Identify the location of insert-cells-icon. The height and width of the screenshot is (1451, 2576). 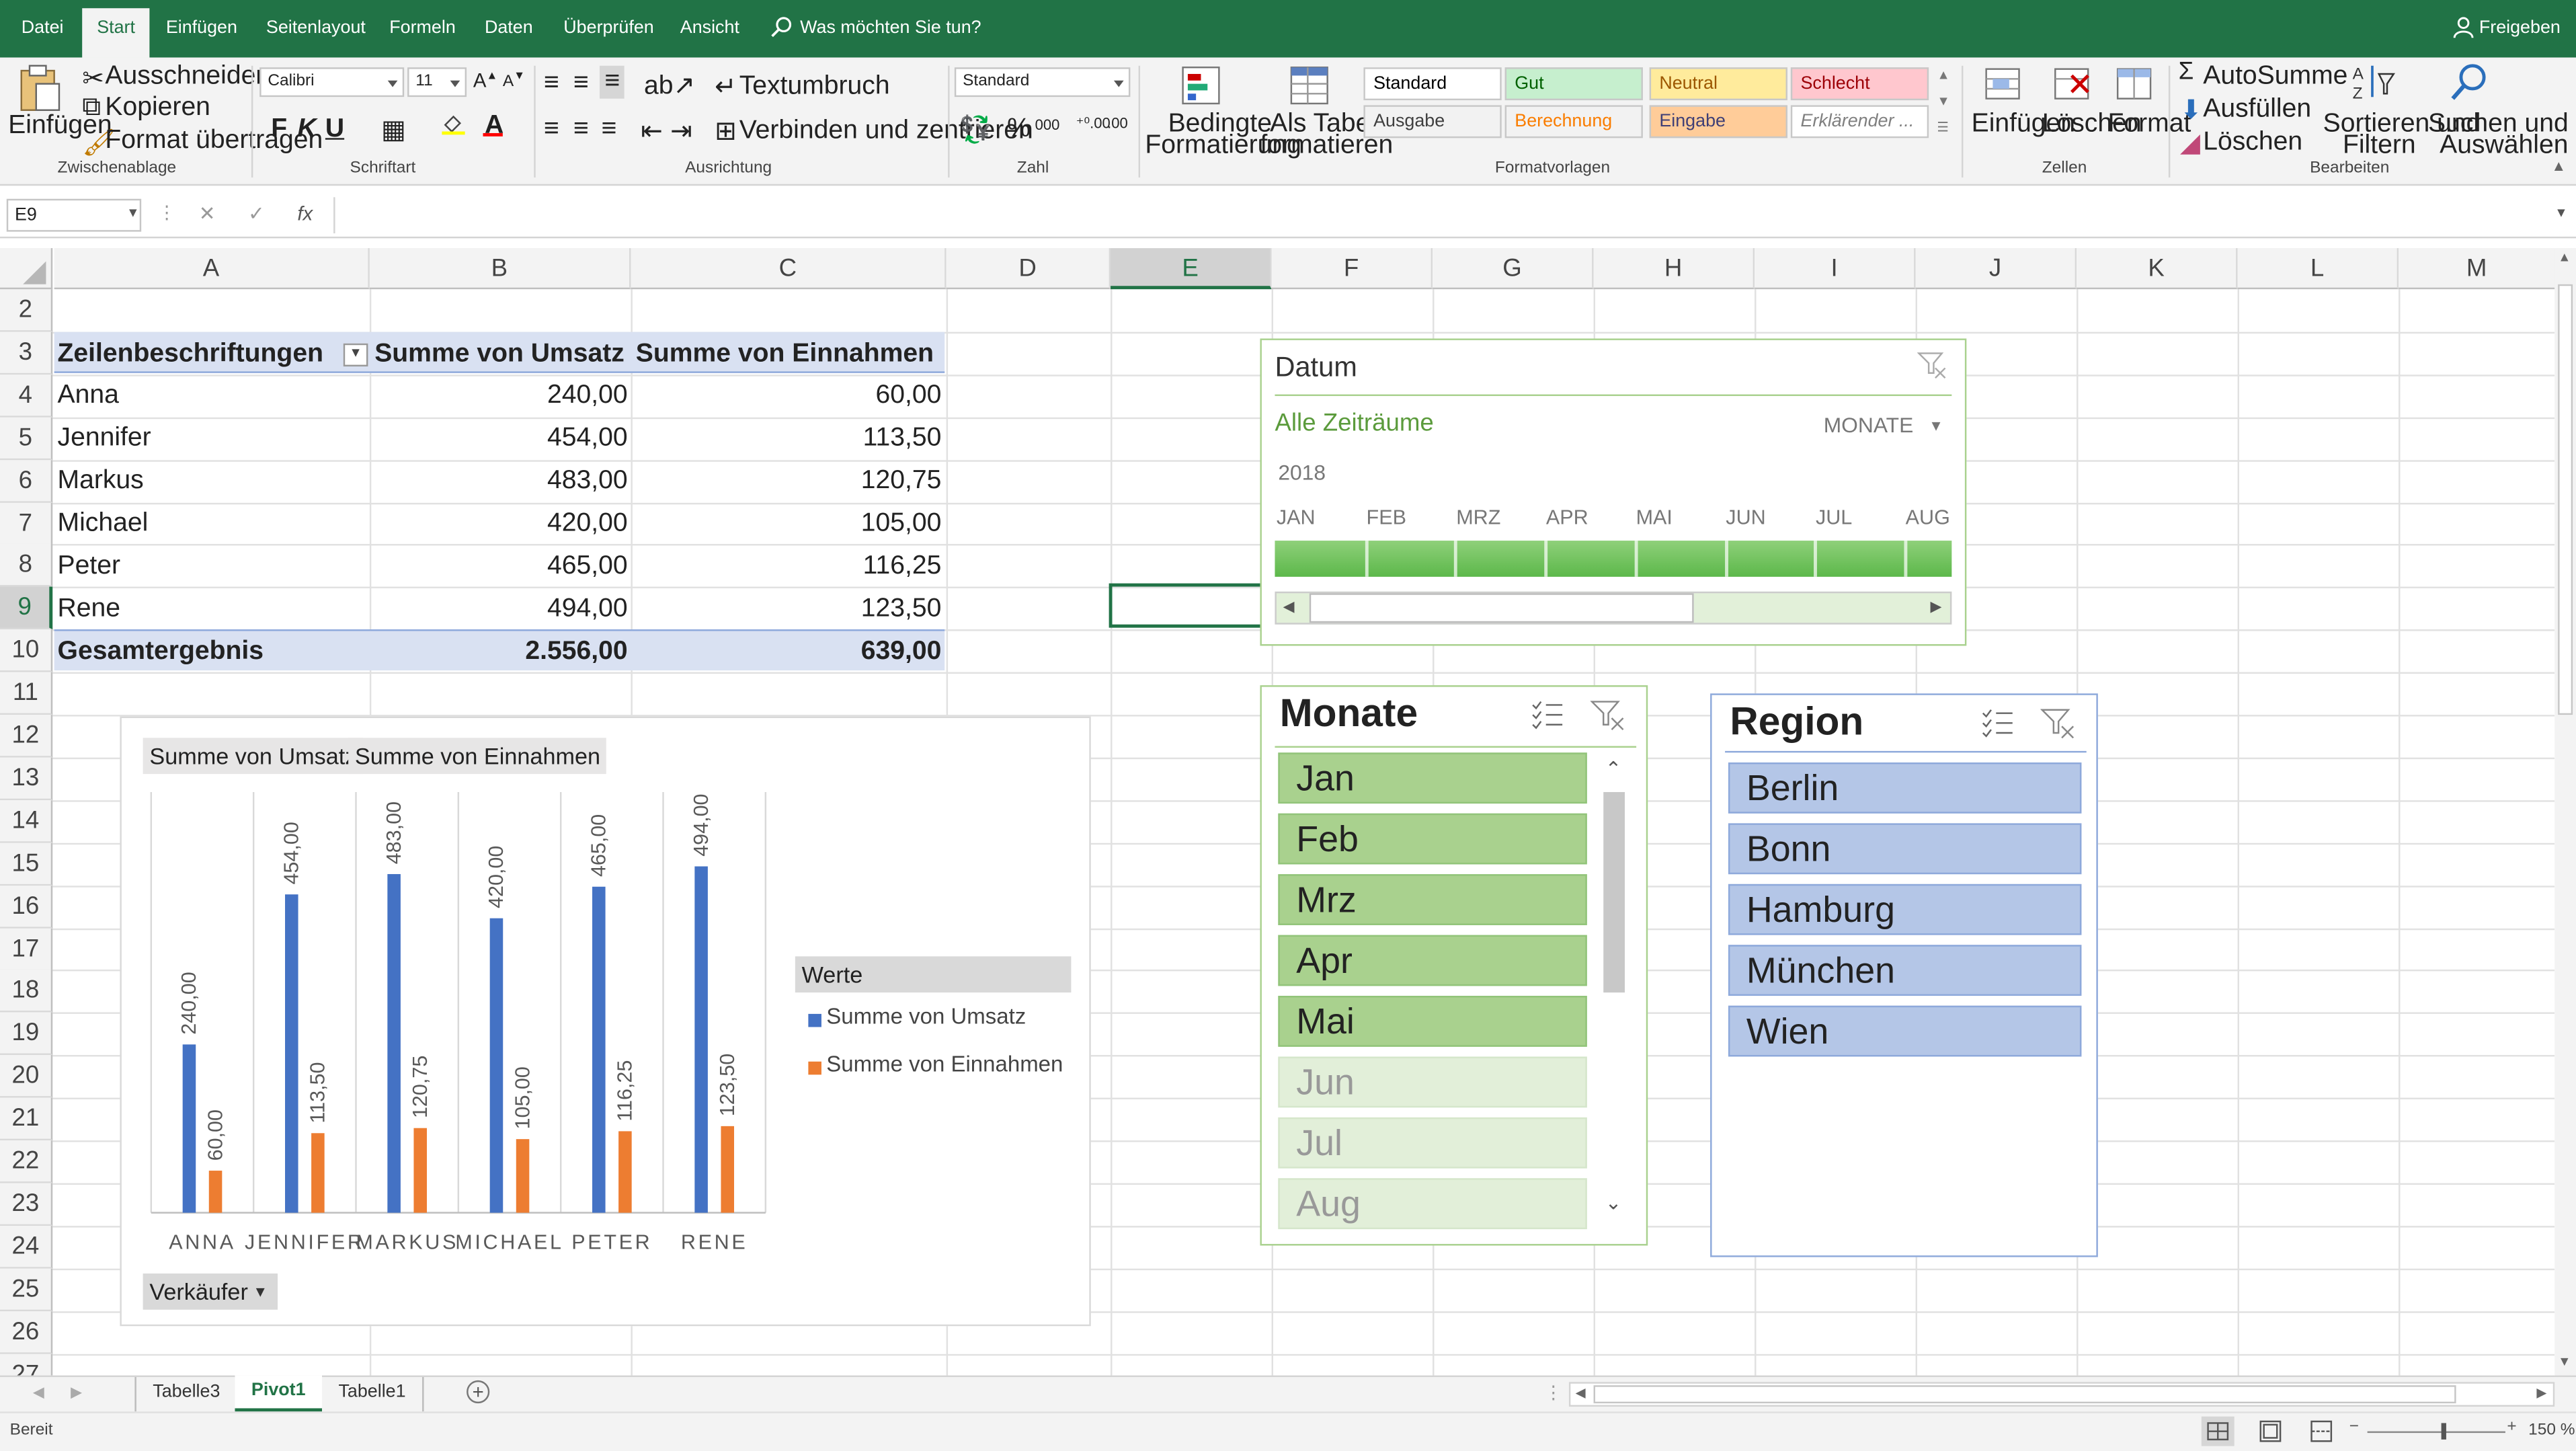
(2003, 88).